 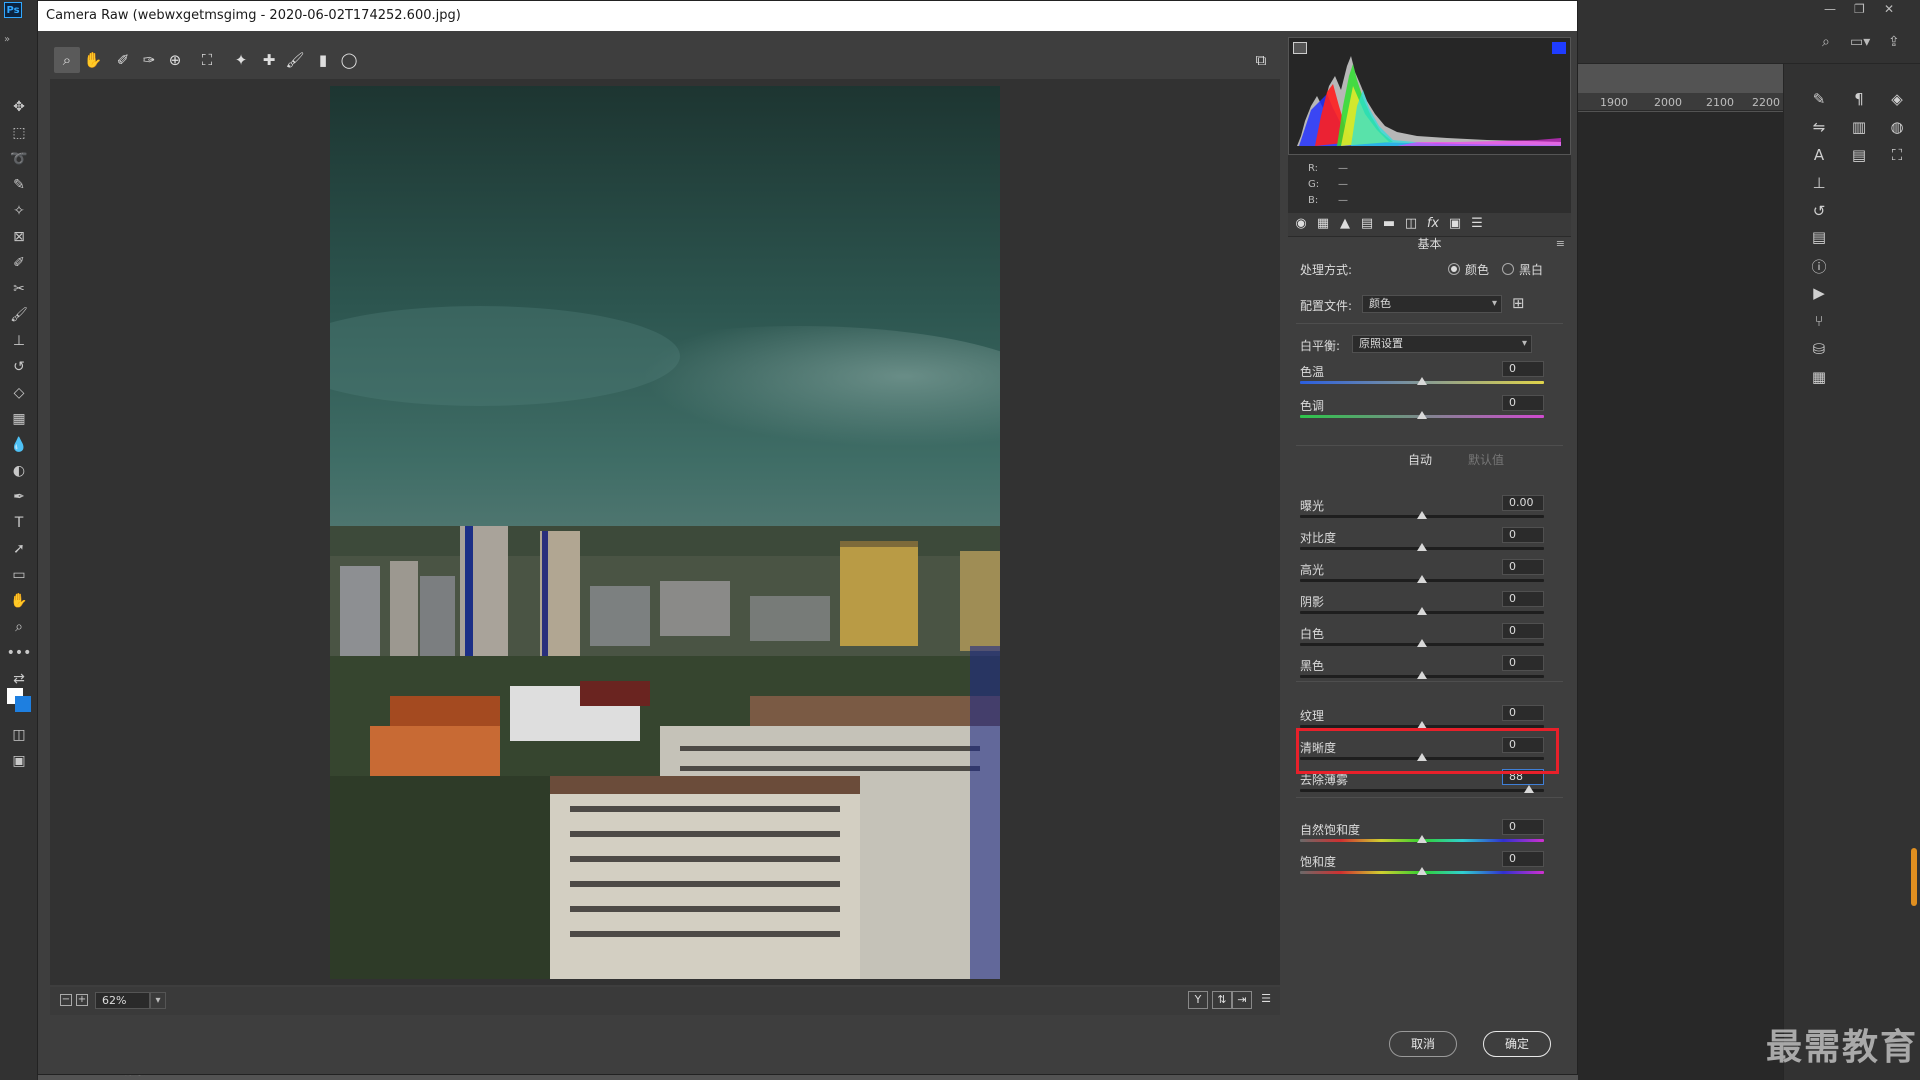 What do you see at coordinates (19, 419) in the screenshot?
I see `gradient-tool-icon: ▦` at bounding box center [19, 419].